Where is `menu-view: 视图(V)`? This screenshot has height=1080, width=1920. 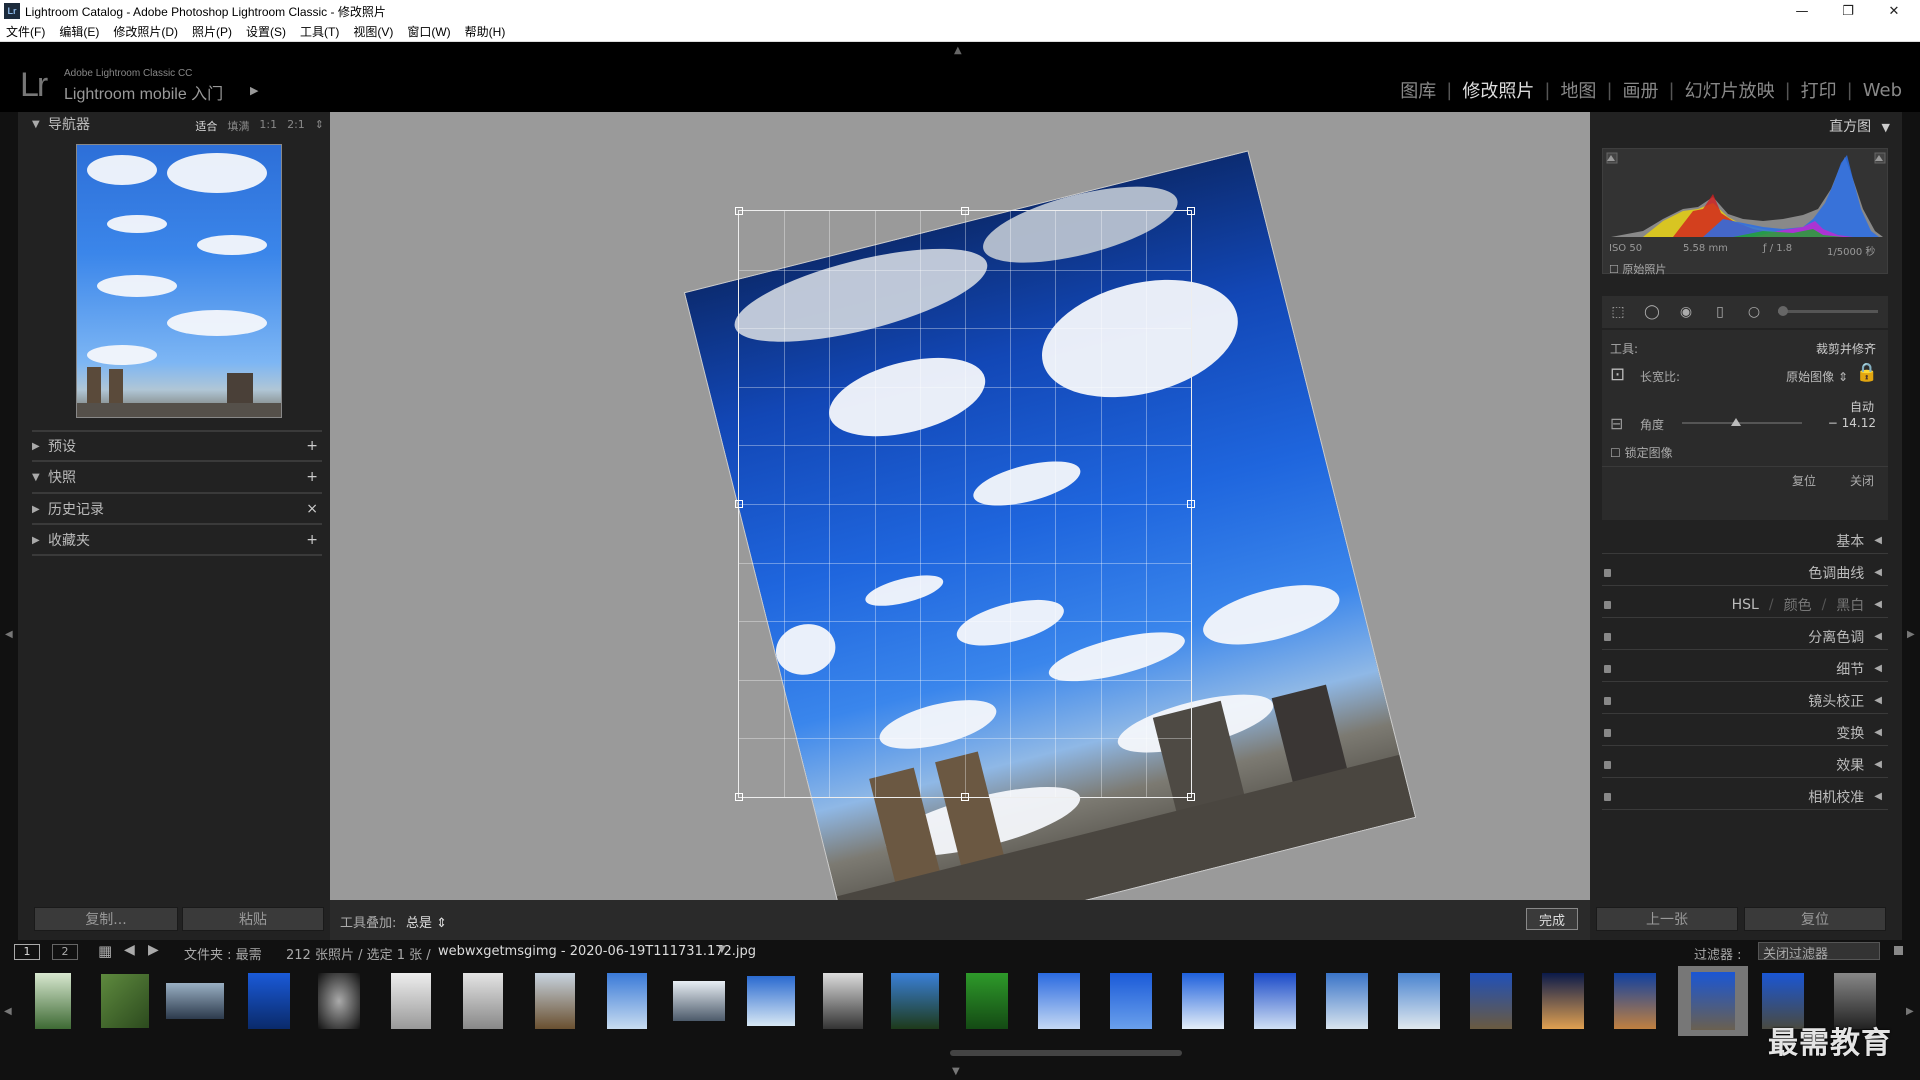
menu-view: 视图(V) is located at coordinates (373, 31).